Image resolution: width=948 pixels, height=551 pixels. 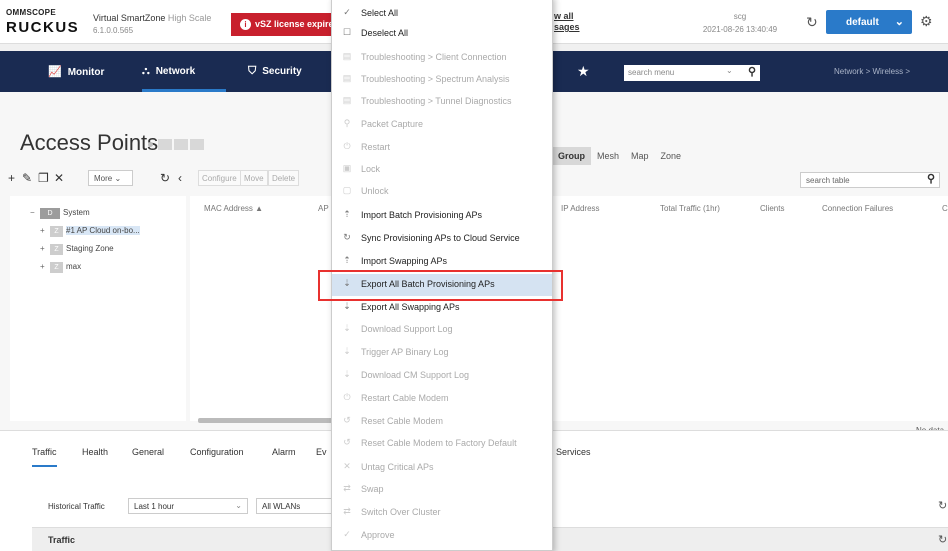 What do you see at coordinates (60, 213) in the screenshot?
I see `tree-item-system: − D System` at bounding box center [60, 213].